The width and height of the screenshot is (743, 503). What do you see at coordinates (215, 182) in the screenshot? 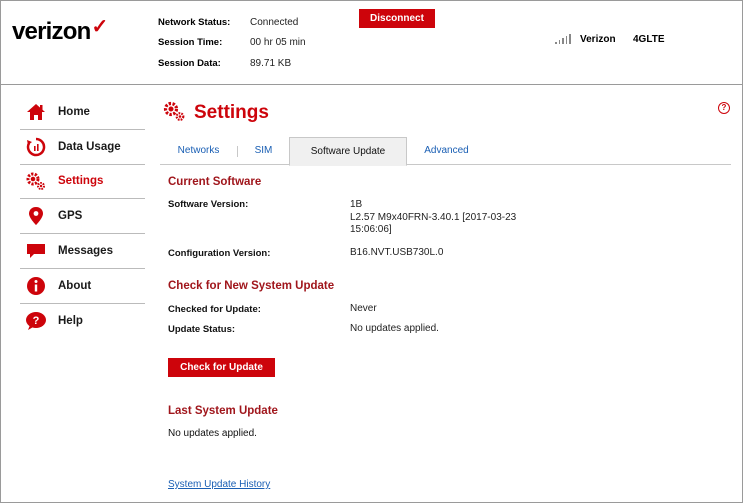
I see `current-software-heading: Current Software` at bounding box center [215, 182].